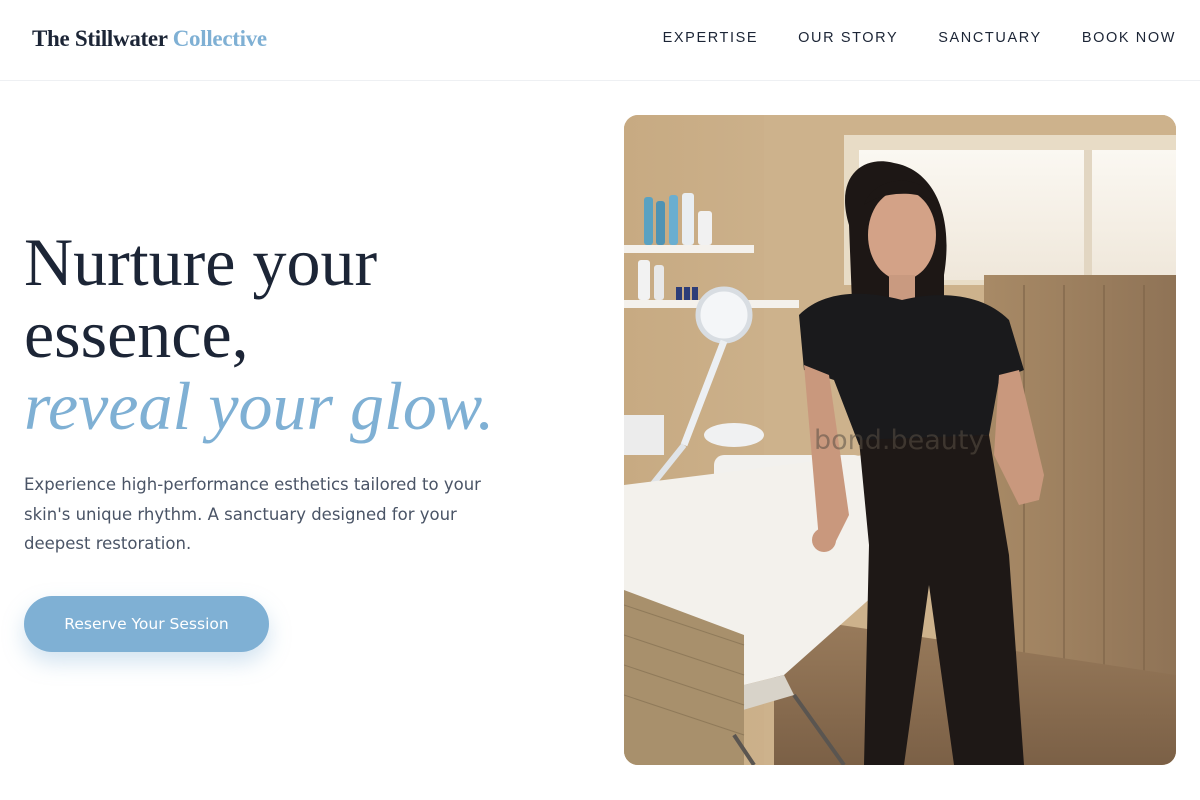  What do you see at coordinates (136, 334) in the screenshot?
I see `headline-line-2: essence,` at bounding box center [136, 334].